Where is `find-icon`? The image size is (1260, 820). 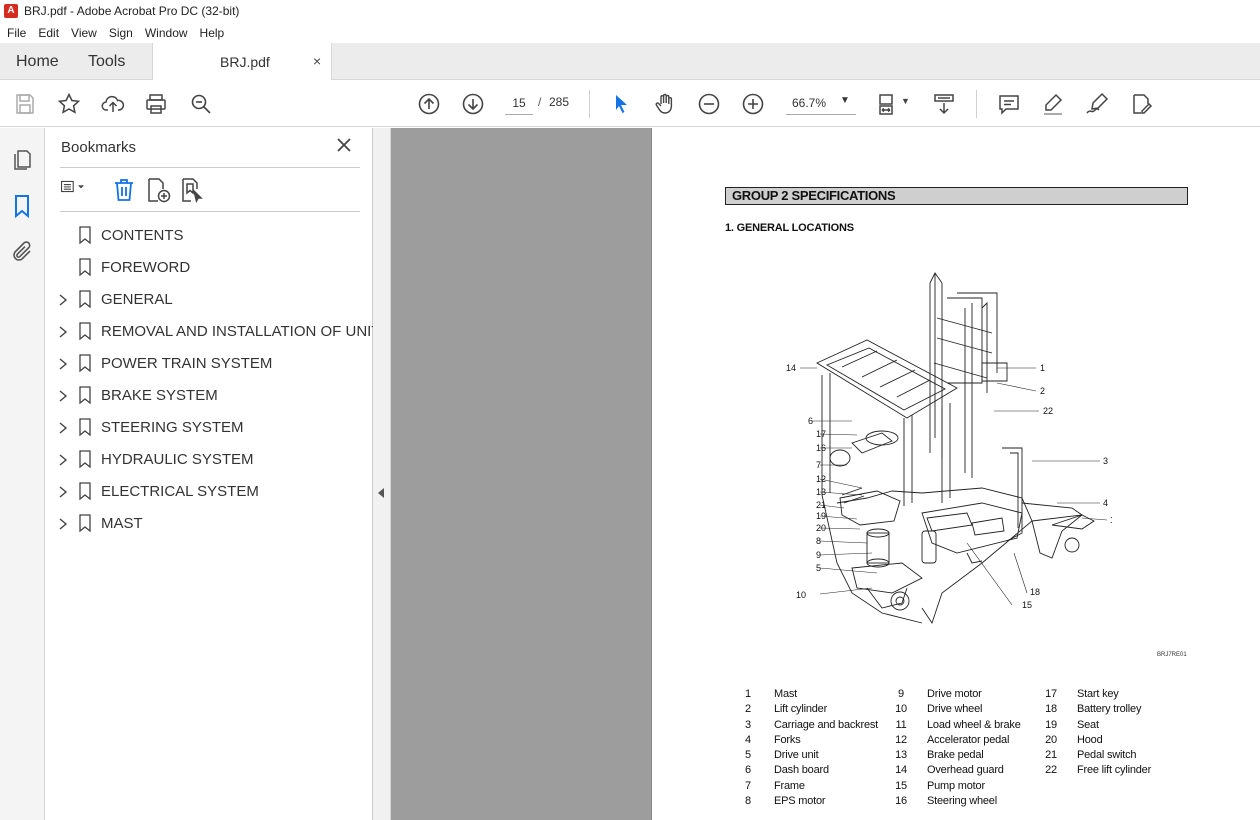
find-icon is located at coordinates (201, 104).